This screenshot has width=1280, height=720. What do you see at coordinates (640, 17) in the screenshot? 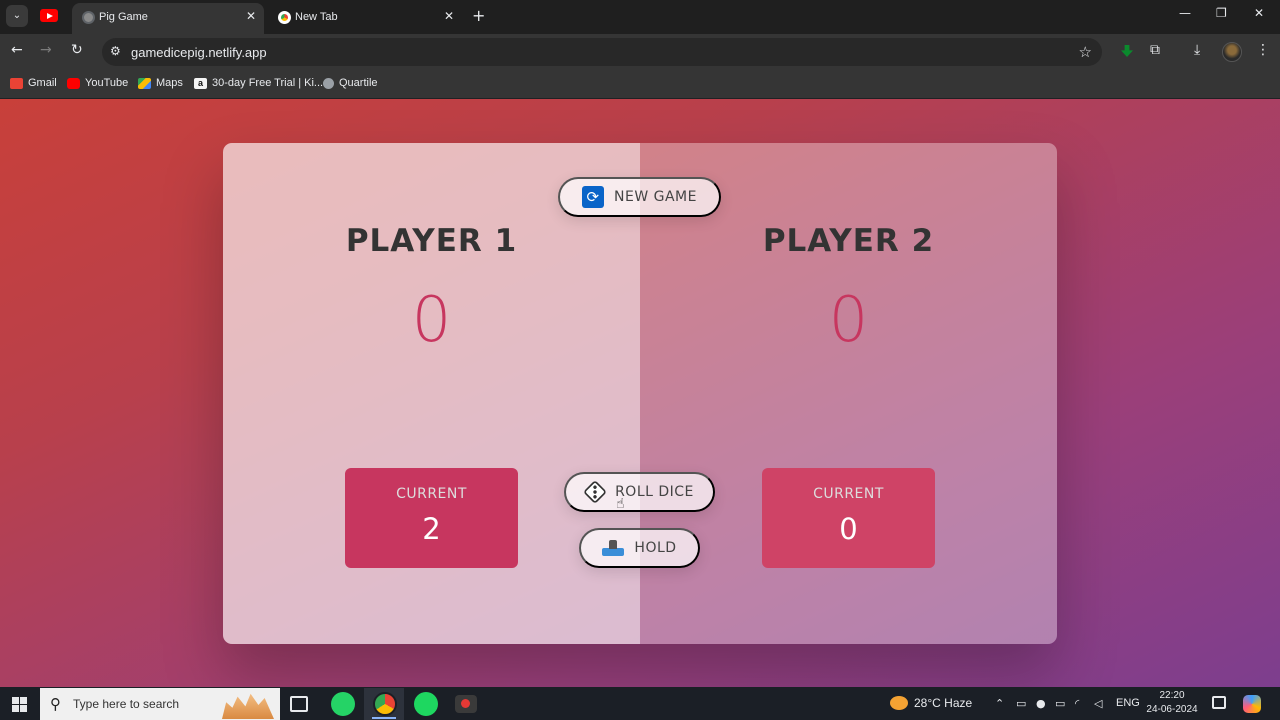
I see `tab-strip: ⌄ Pig Game ✕ New Tab ✕ + — ❐ ✕` at bounding box center [640, 17].